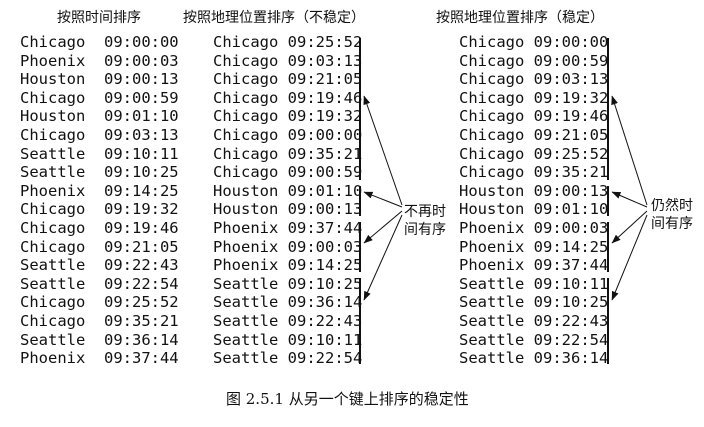 This screenshot has height=427, width=704. I want to click on stable-arrow-chicago, so click(629, 150).